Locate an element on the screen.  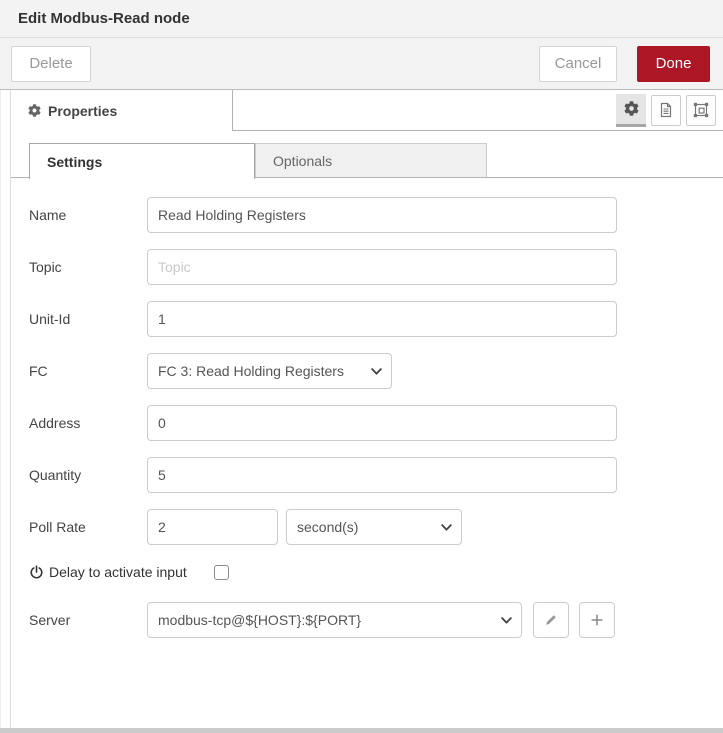
server-row: Server modbus-tcp@${HOST}:${PORT} is located at coordinates (376, 620).